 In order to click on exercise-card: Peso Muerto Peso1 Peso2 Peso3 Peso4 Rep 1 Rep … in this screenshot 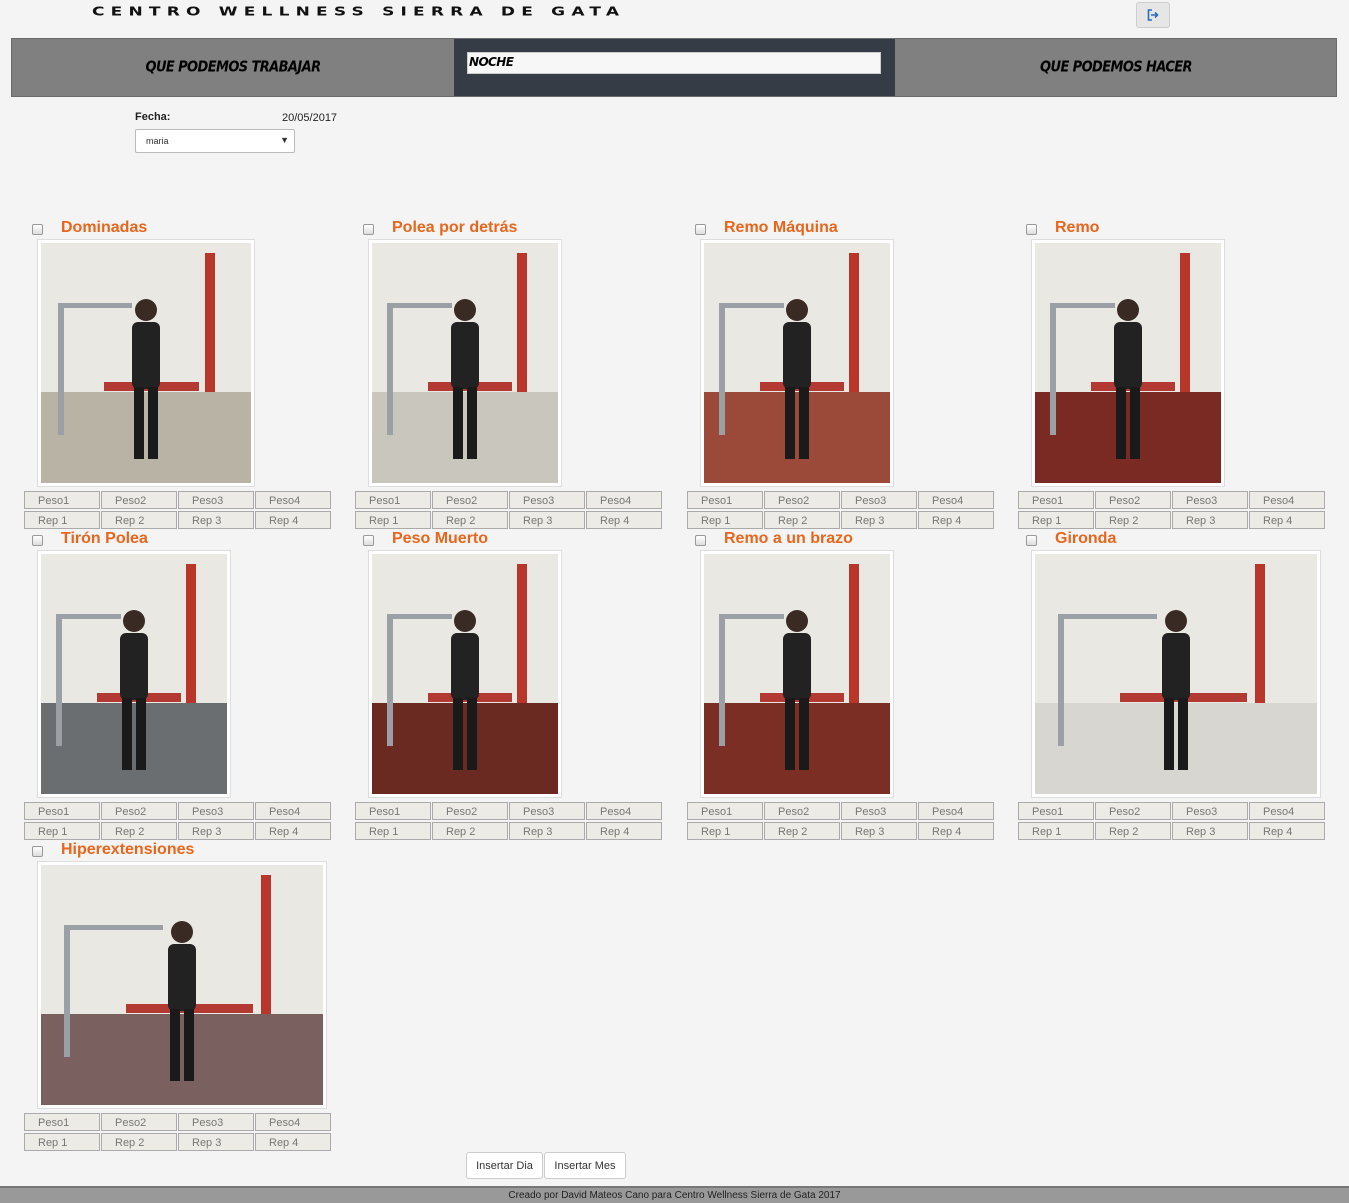, I will do `click(510, 685)`.